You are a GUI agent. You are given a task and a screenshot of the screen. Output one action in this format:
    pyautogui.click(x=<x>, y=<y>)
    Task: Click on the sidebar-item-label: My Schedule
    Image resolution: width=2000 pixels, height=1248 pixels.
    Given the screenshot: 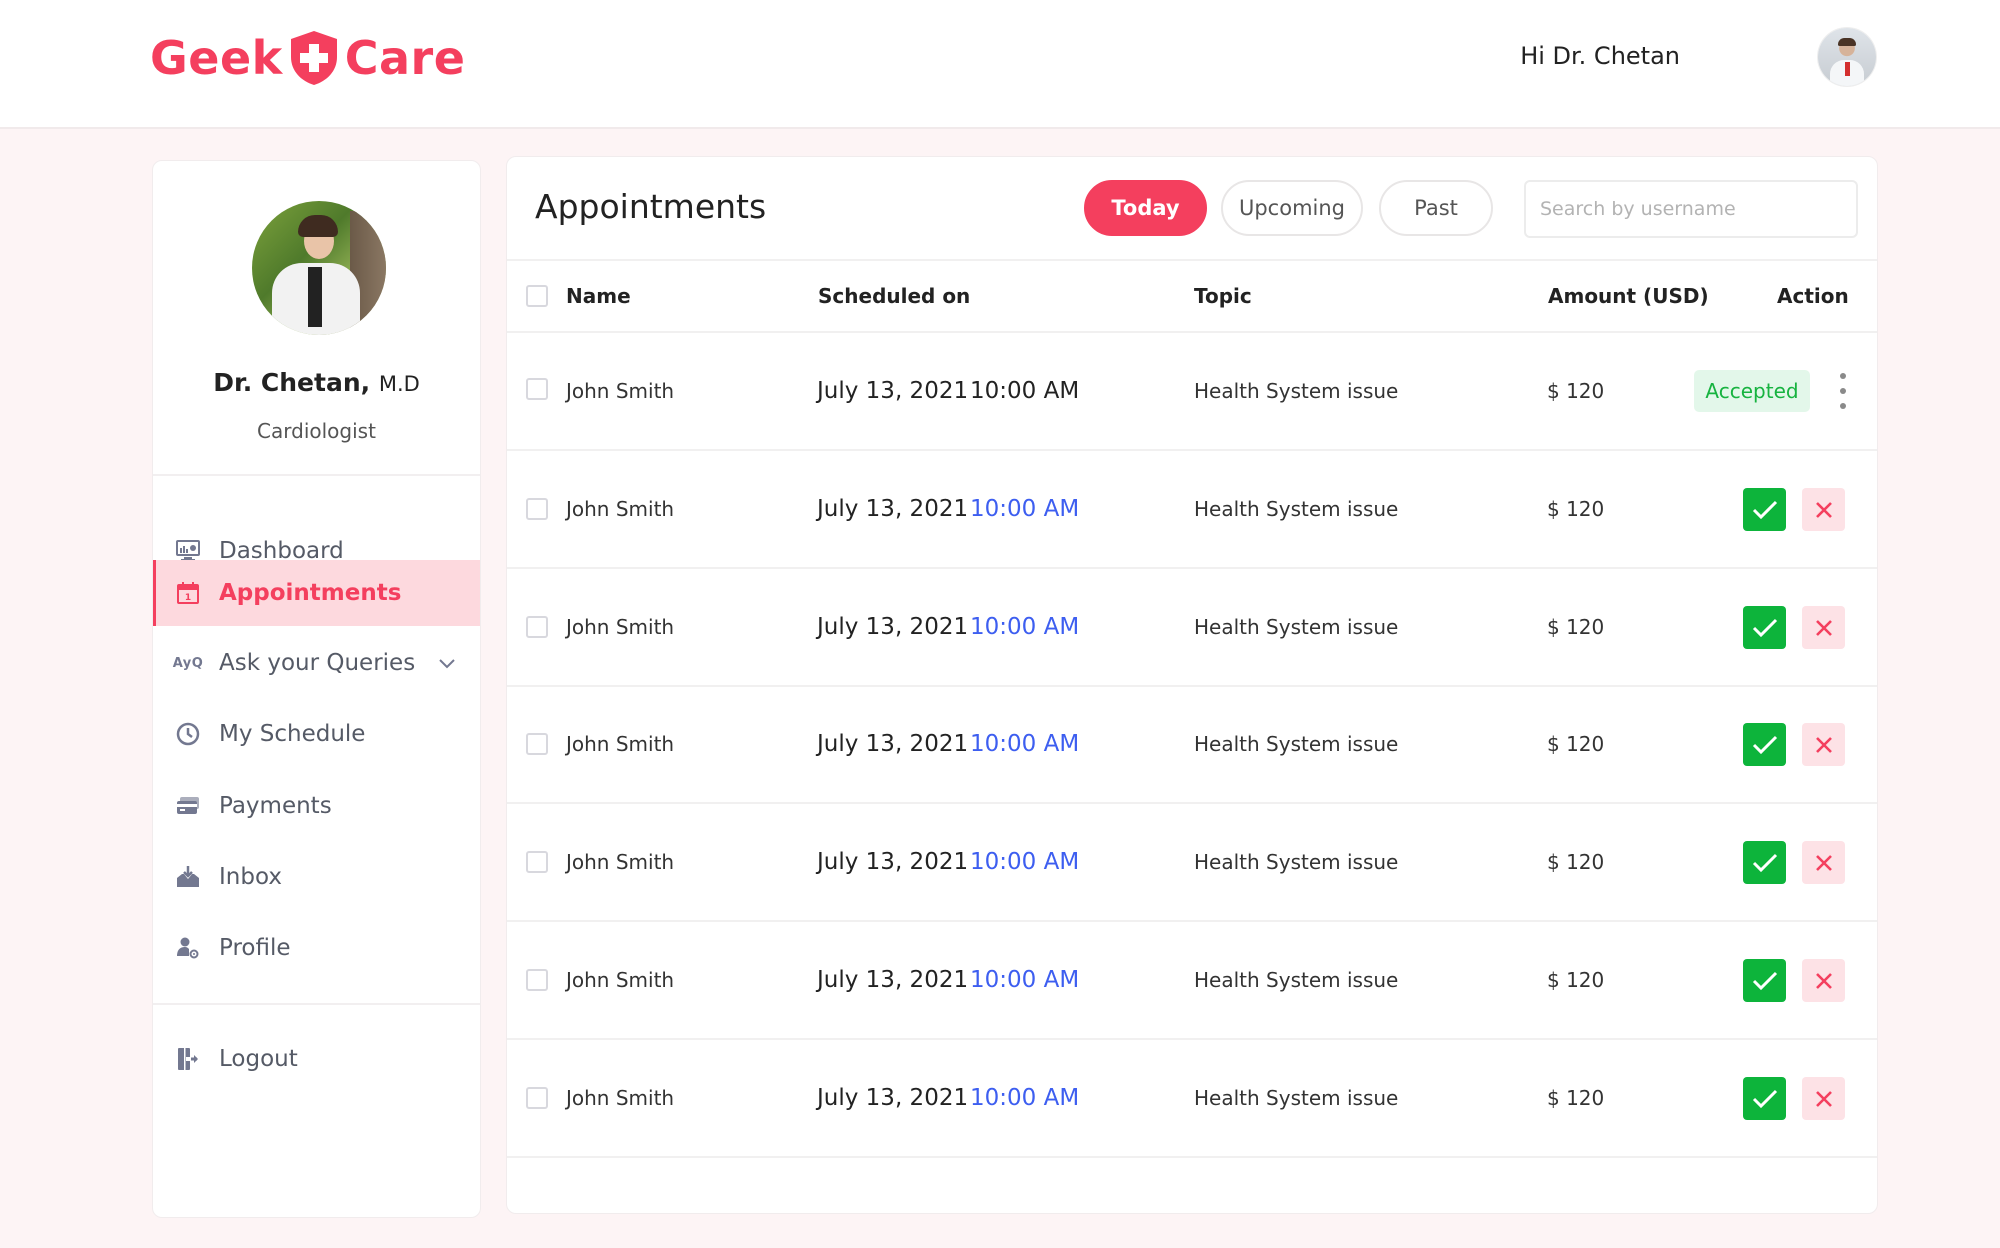 What is the action you would take?
    pyautogui.click(x=292, y=734)
    